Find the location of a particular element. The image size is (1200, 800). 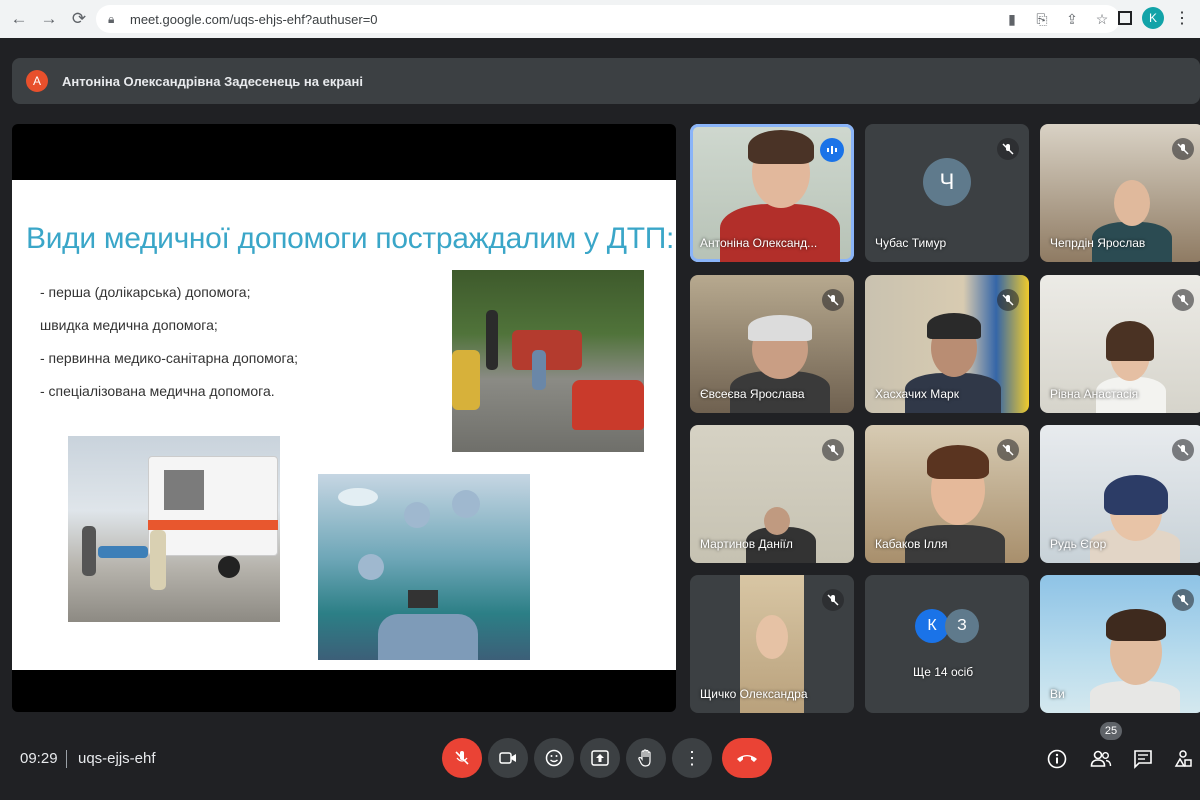

url-text: meet.google.com/uqs-ehjs-ehf?authuser=0 is located at coordinates (254, 19).